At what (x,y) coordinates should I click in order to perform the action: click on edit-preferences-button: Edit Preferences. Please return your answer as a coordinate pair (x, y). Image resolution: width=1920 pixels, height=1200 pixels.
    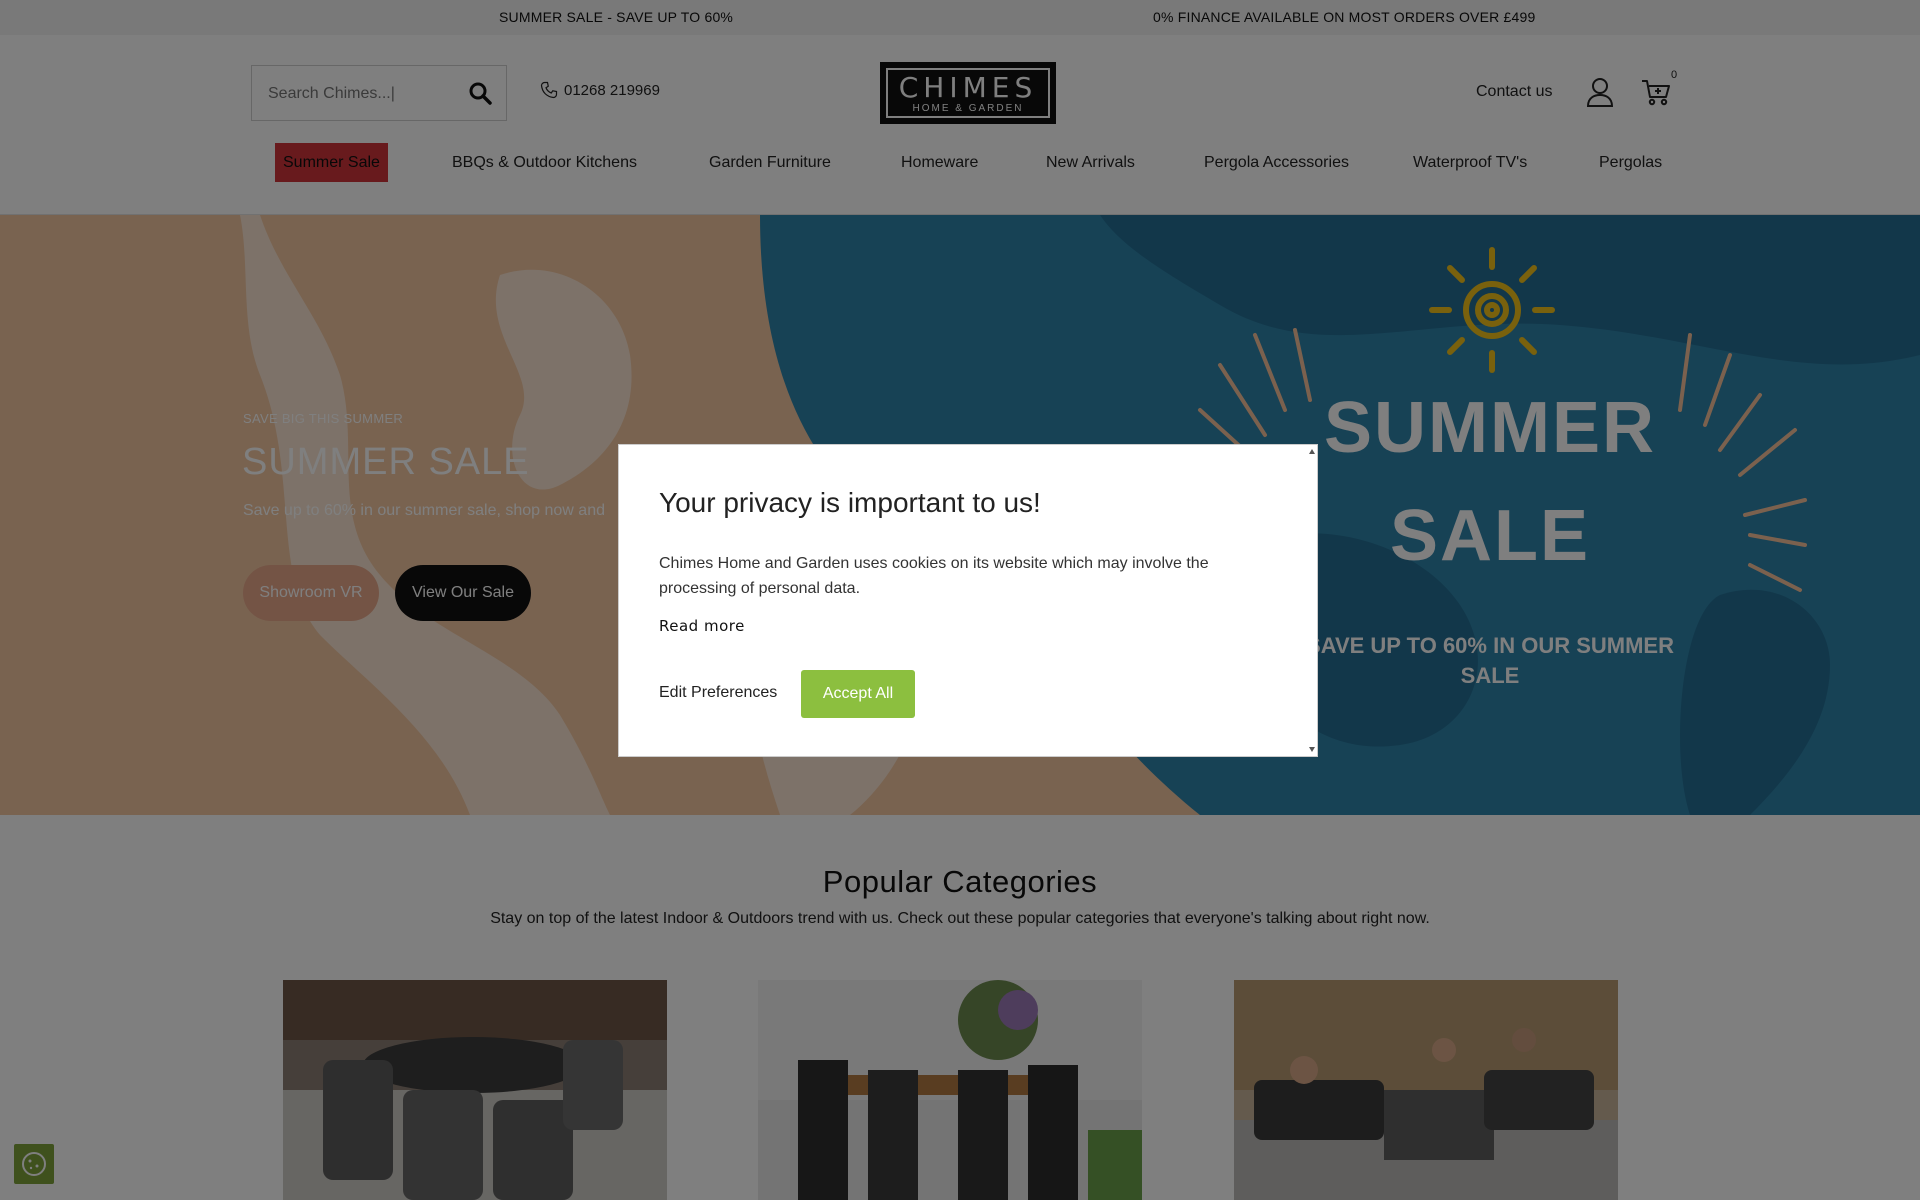
    Looking at the image, I should click on (718, 693).